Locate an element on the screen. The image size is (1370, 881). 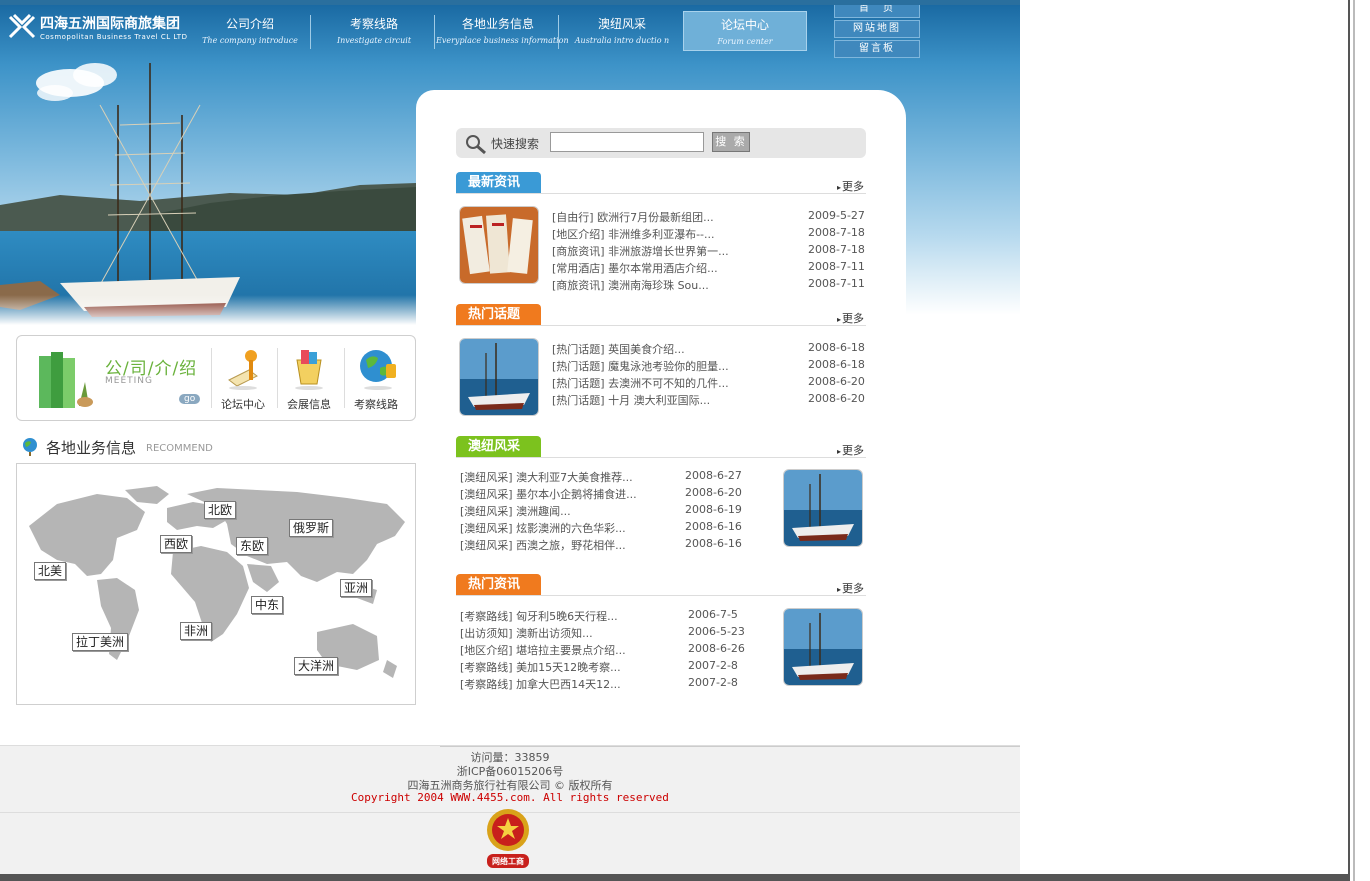
newspapers-image is located at coordinates (499, 245).